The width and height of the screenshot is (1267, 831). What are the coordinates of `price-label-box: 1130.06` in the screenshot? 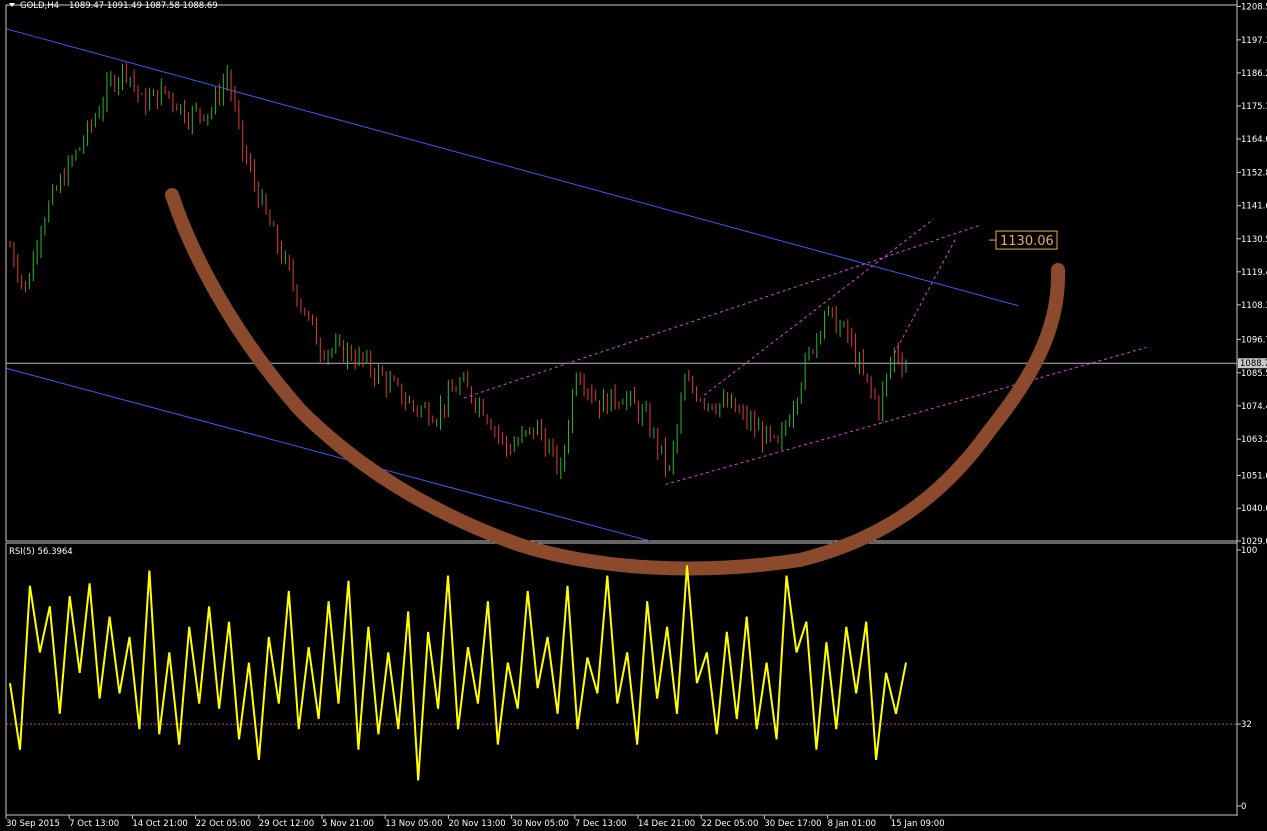 It's located at (1023, 240).